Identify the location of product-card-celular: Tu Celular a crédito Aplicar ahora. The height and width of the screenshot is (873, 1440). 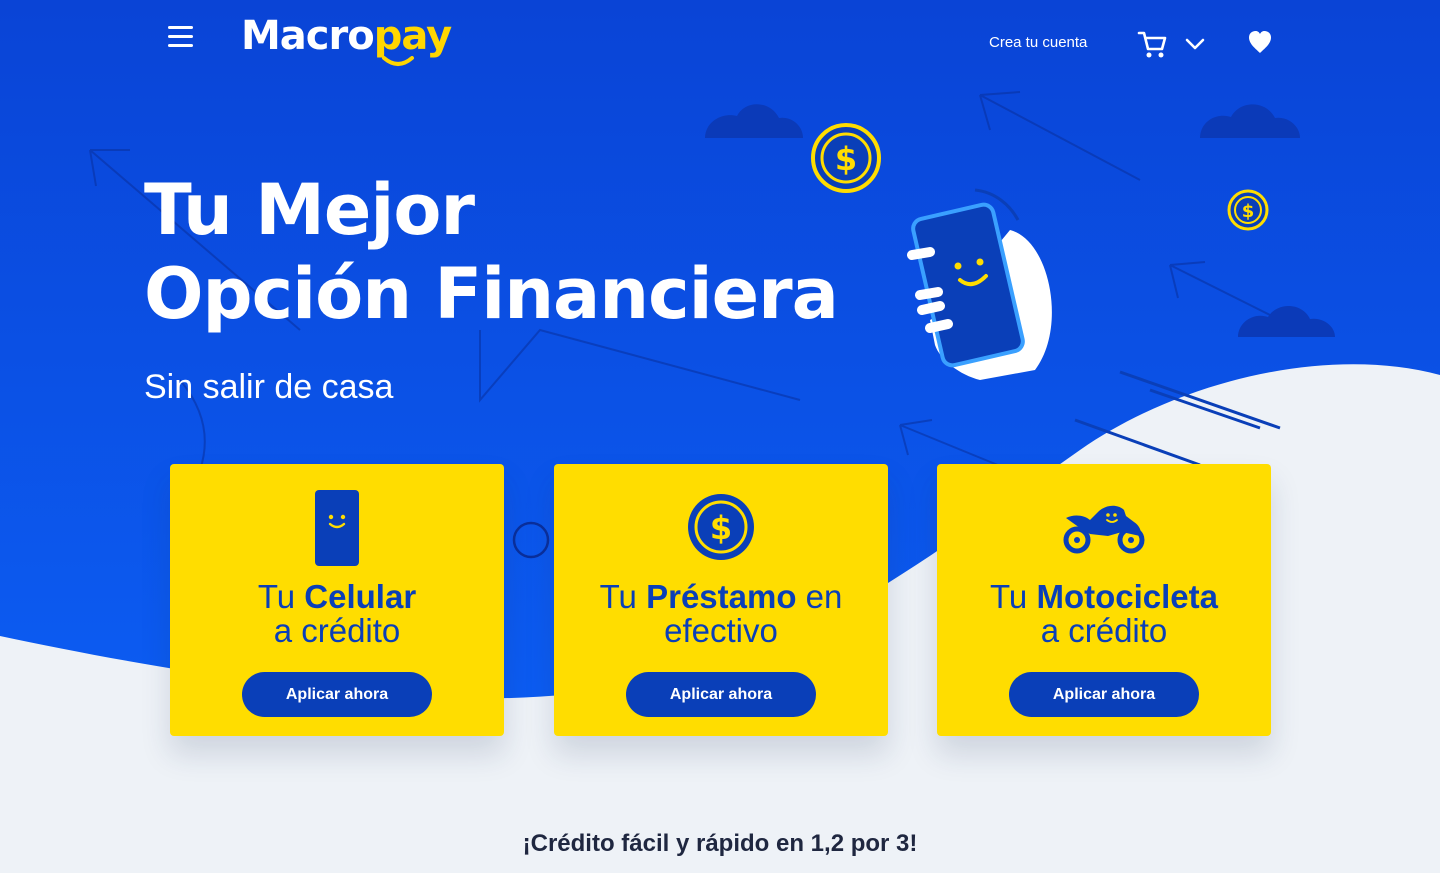
(337, 600).